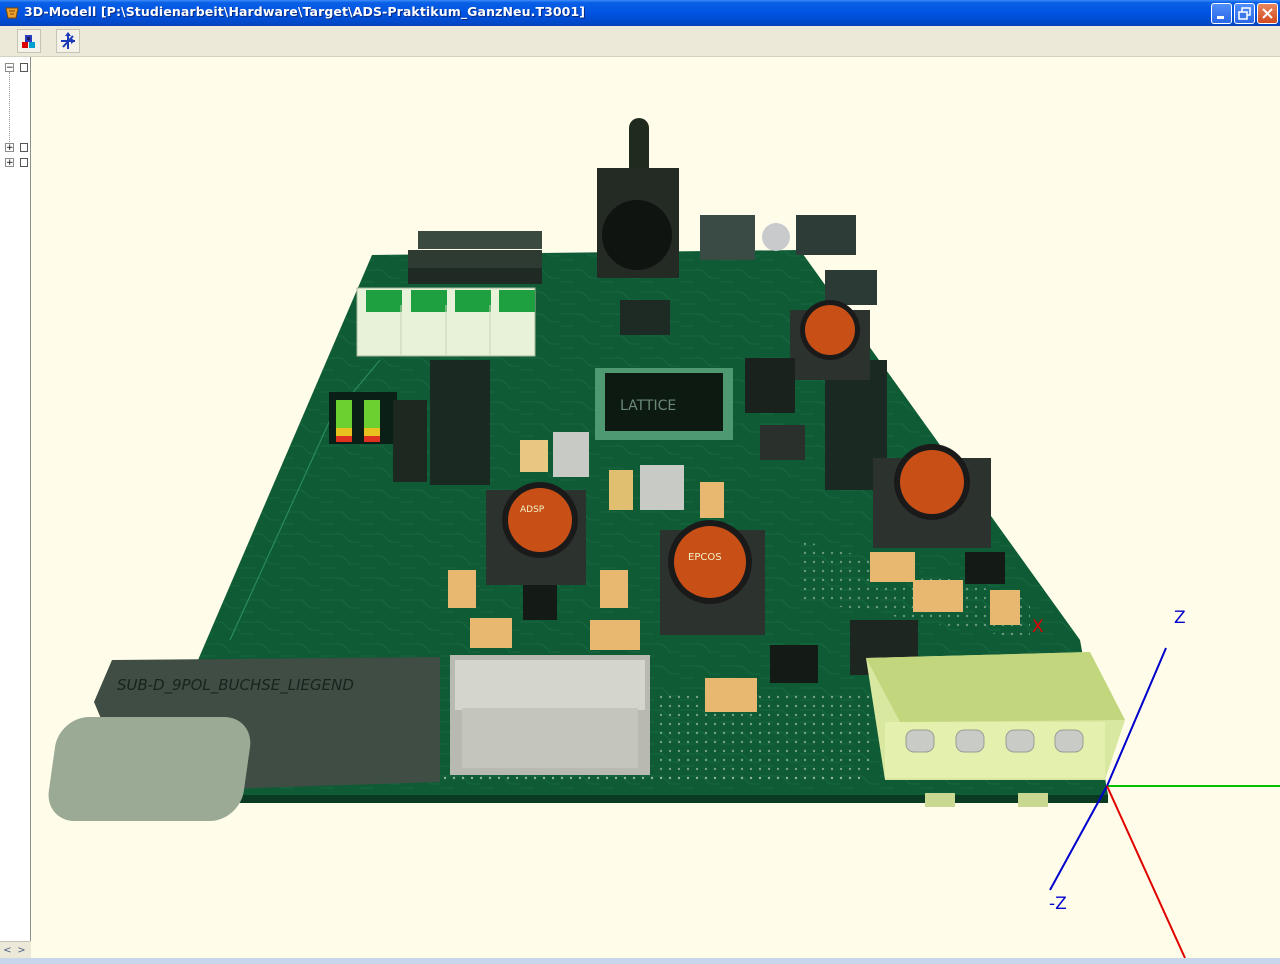  What do you see at coordinates (640, 961) in the screenshot?
I see `status-bar` at bounding box center [640, 961].